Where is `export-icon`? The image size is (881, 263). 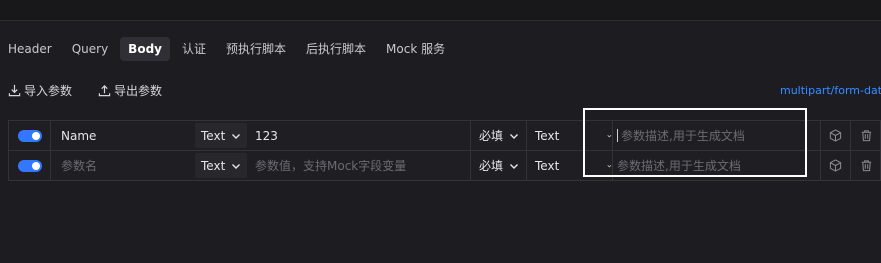 export-icon is located at coordinates (104, 91).